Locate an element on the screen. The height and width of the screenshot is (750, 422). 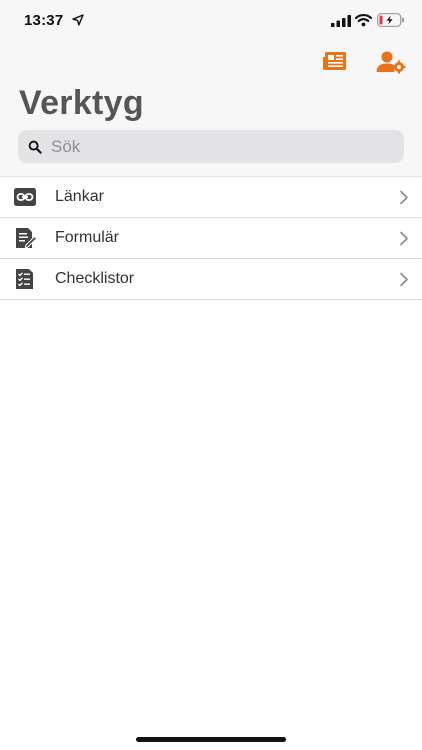
list-item-forms: Formulär is located at coordinates (211, 238).